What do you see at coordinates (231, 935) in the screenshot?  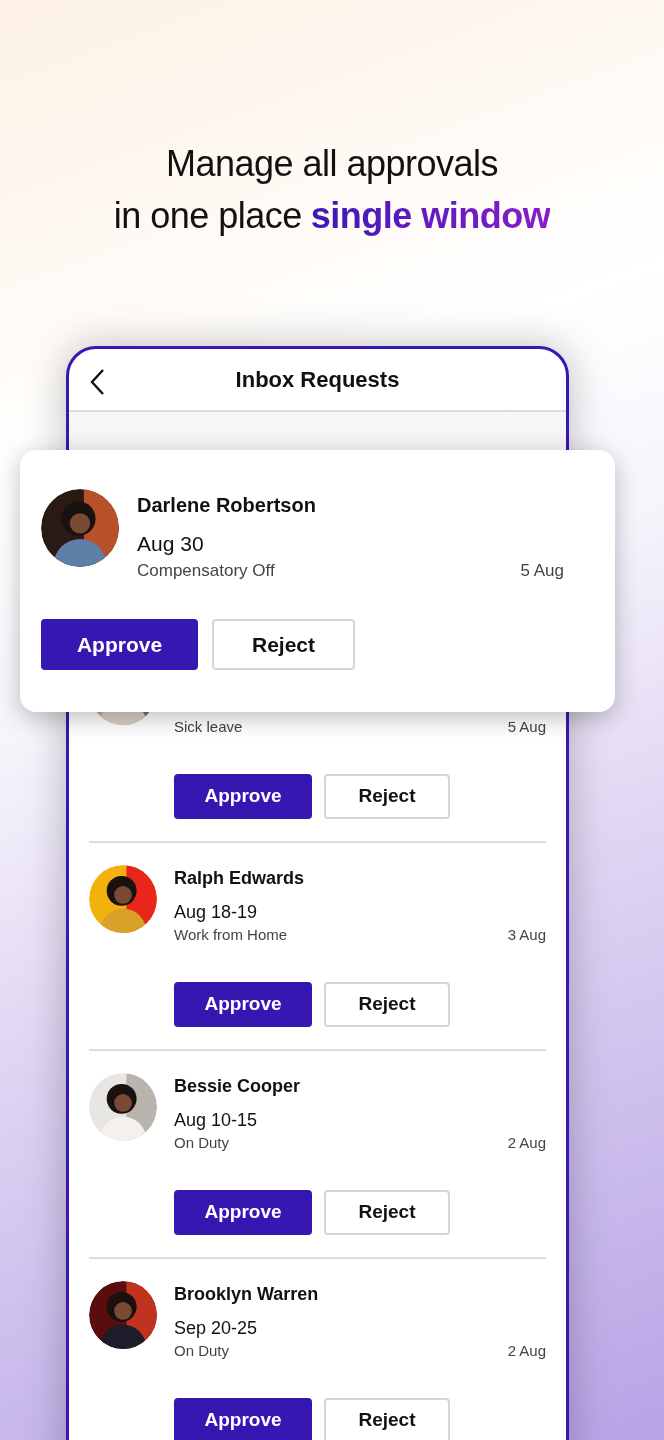 I see `request-type: Work from Home` at bounding box center [231, 935].